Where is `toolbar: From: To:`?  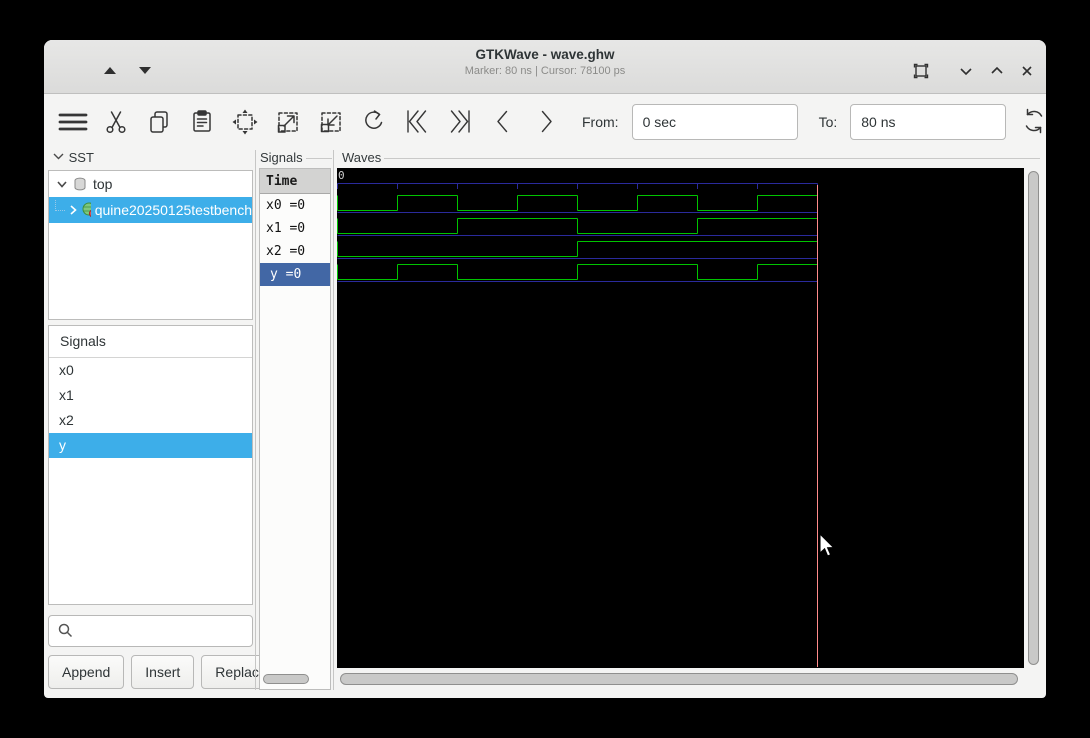 toolbar: From: To: is located at coordinates (545, 121).